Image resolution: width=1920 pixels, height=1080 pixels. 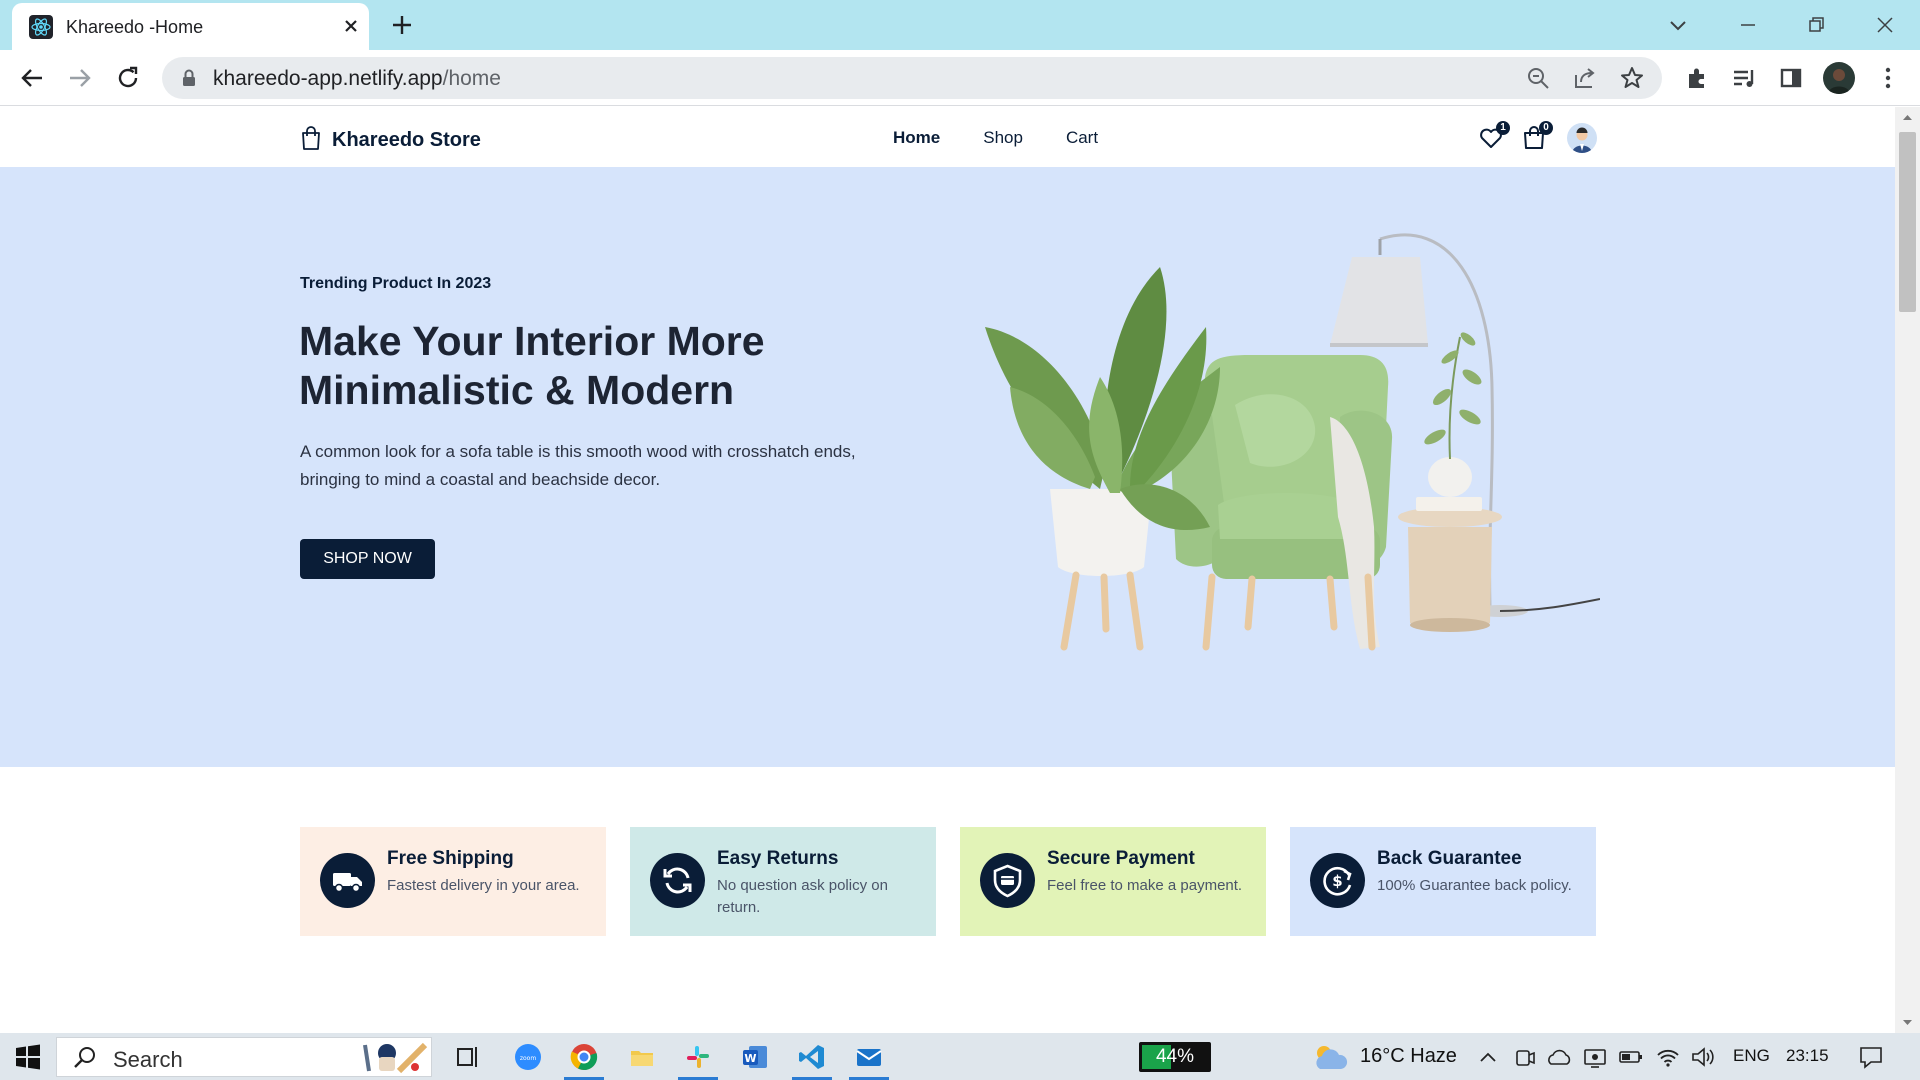 What do you see at coordinates (960, 25) in the screenshot?
I see `browser-tab-strip: Khareedo -Home` at bounding box center [960, 25].